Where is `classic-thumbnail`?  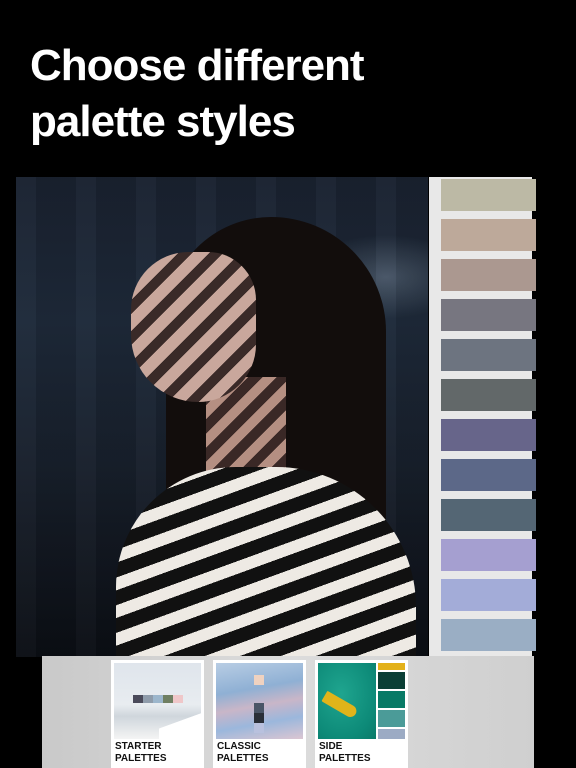 classic-thumbnail is located at coordinates (259, 701).